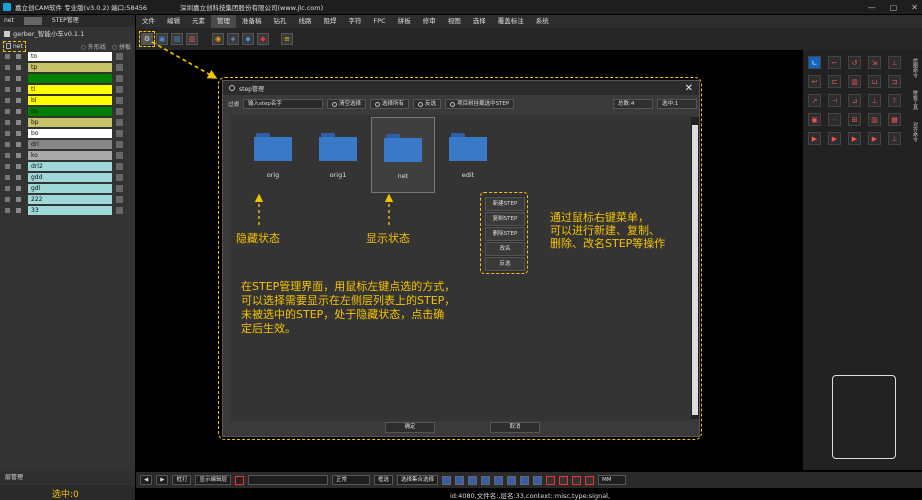  I want to click on annotation-right-click-line1: 通过鼠标右键菜单，, so click(599, 217).